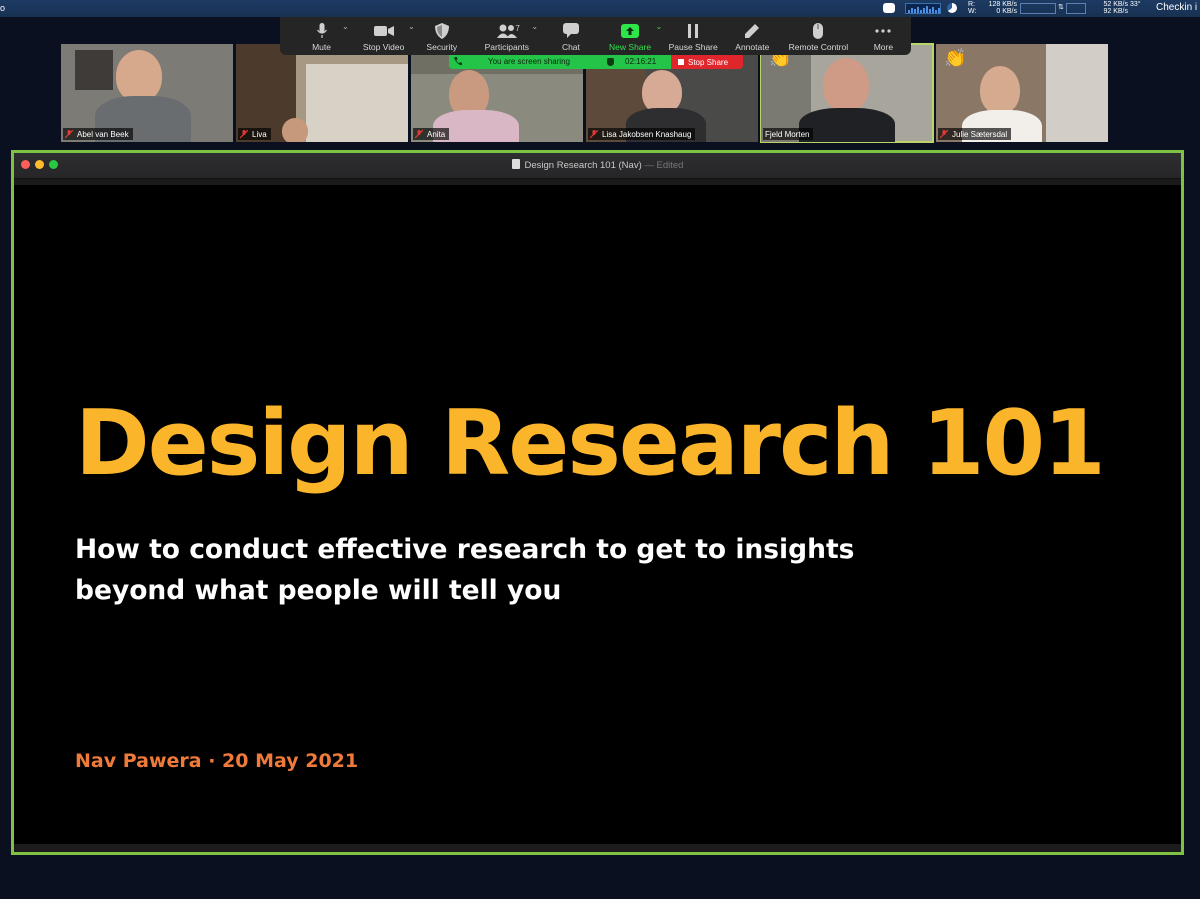  I want to click on remote-control-button: Remote Control, so click(818, 36).